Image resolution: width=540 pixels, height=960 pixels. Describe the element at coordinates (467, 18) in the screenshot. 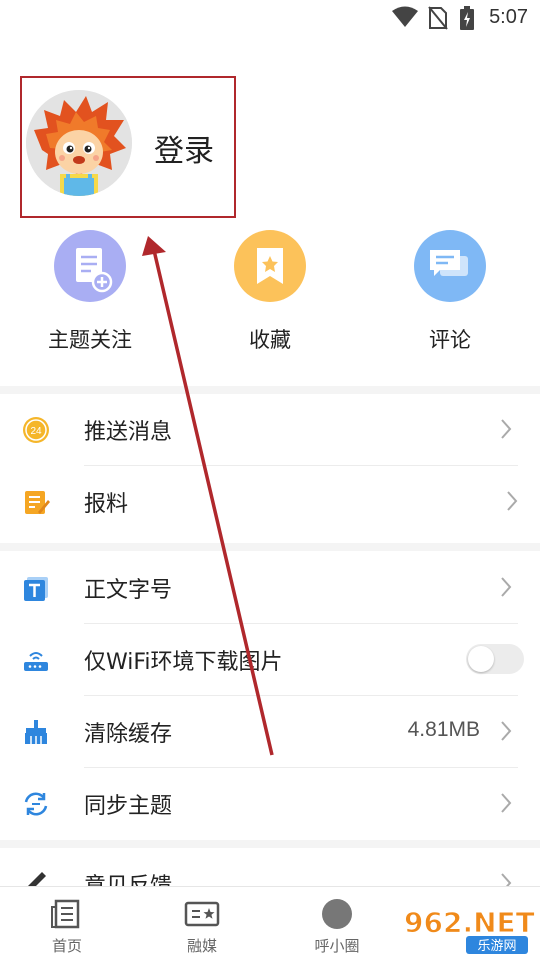

I see `battery-charging-icon` at that location.